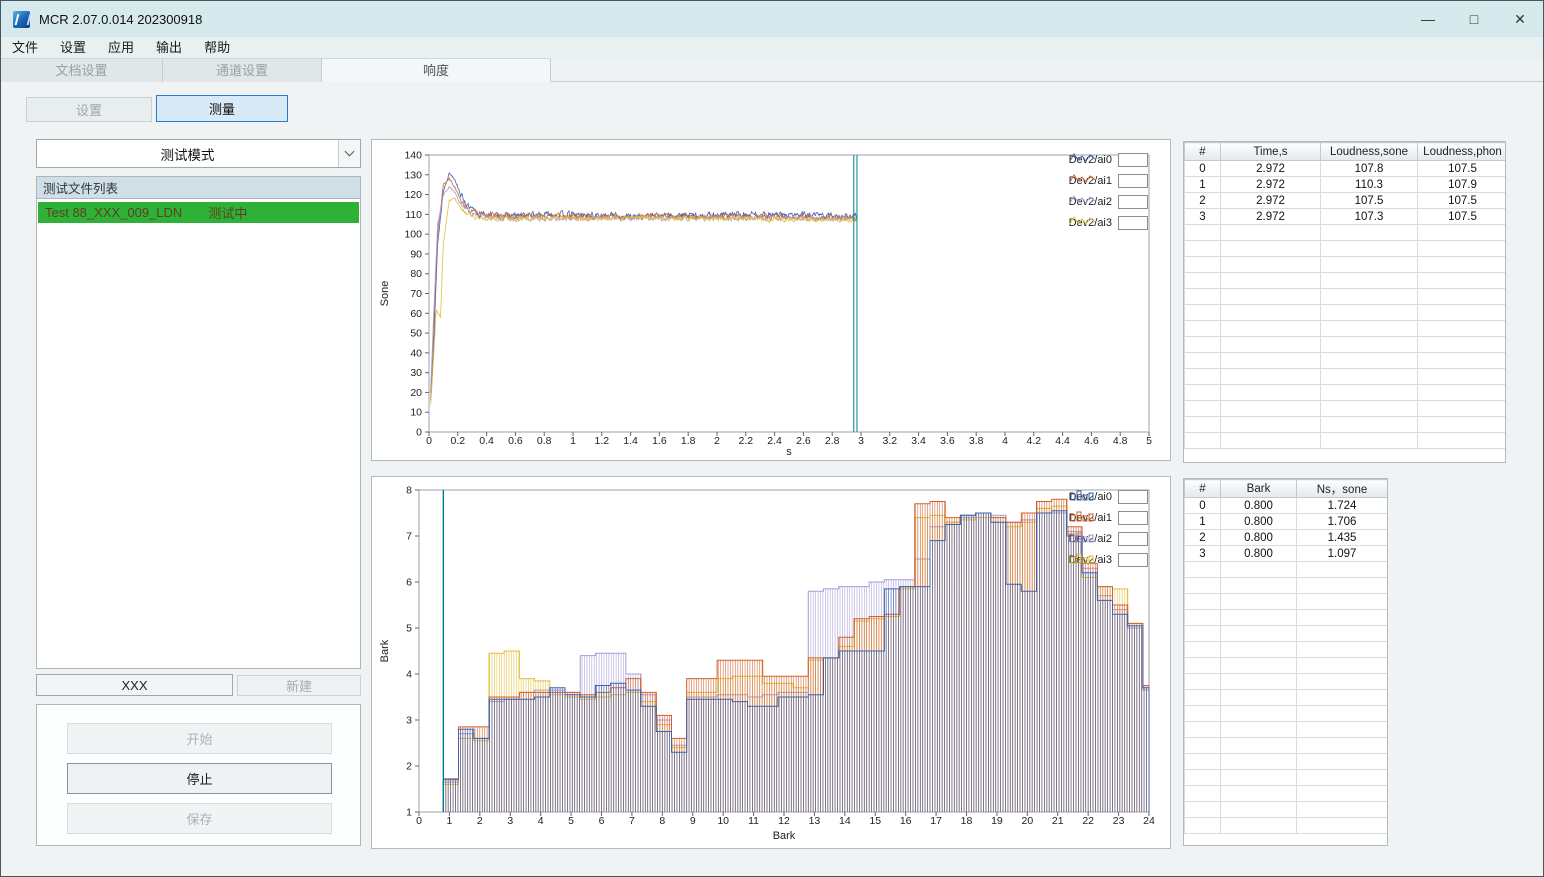 Image resolution: width=1544 pixels, height=877 pixels. Describe the element at coordinates (1285, 553) in the screenshot. I see `table-row: 3 0.800 1.097` at that location.